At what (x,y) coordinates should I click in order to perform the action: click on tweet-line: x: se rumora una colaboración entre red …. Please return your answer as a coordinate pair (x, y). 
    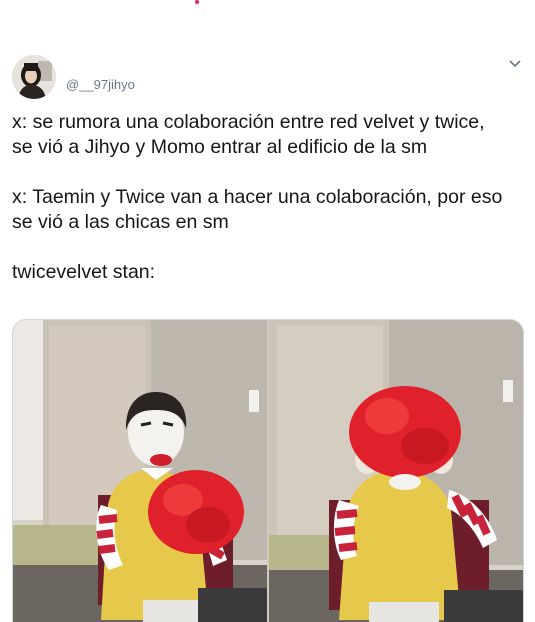
    Looking at the image, I should click on (248, 122).